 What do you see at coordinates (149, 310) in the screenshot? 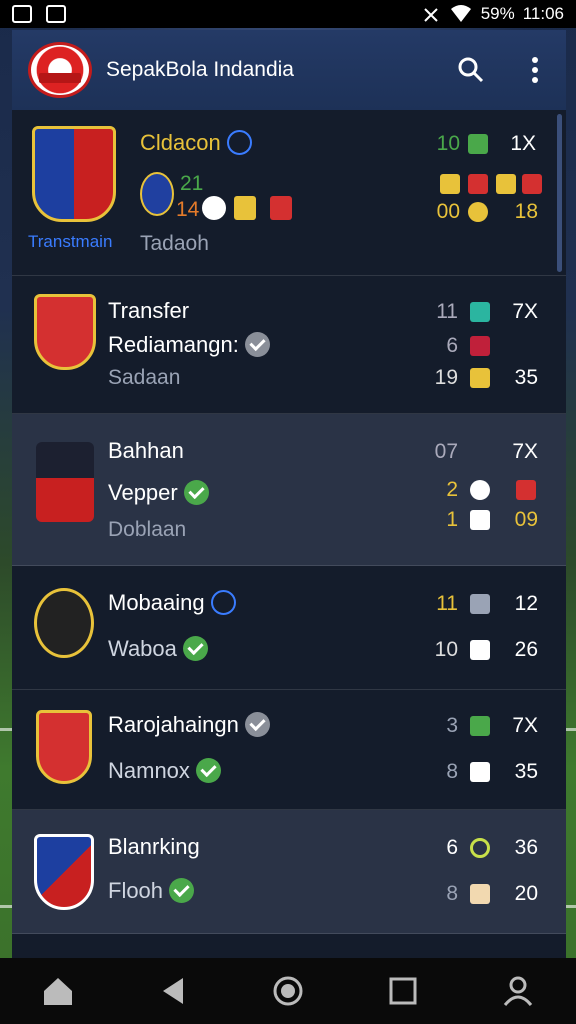
I see `team-name: Transfer` at bounding box center [149, 310].